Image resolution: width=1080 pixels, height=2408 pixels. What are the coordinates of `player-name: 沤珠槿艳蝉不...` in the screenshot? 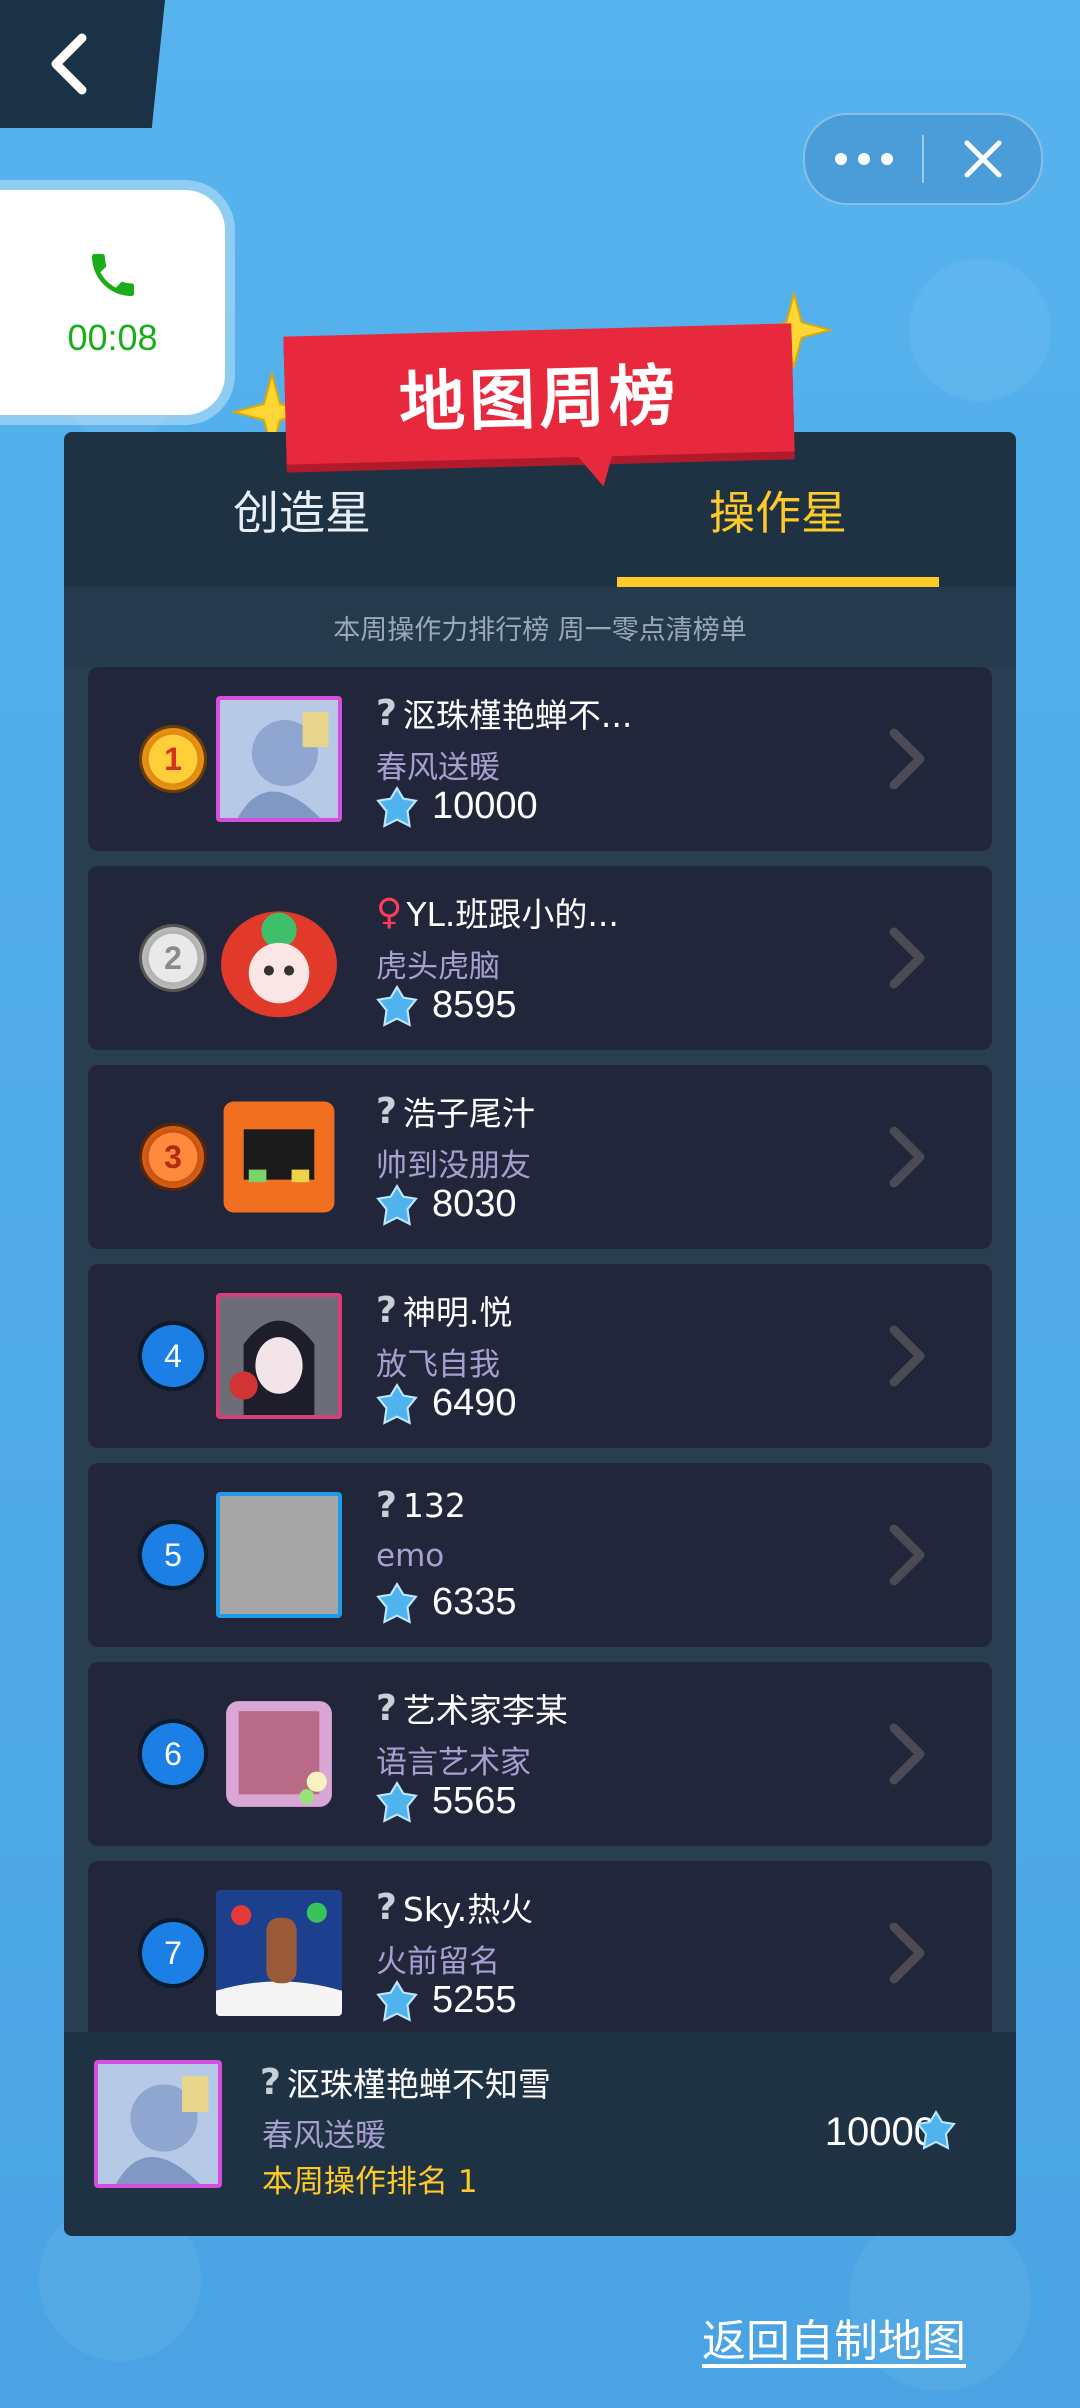 It's located at (517, 715).